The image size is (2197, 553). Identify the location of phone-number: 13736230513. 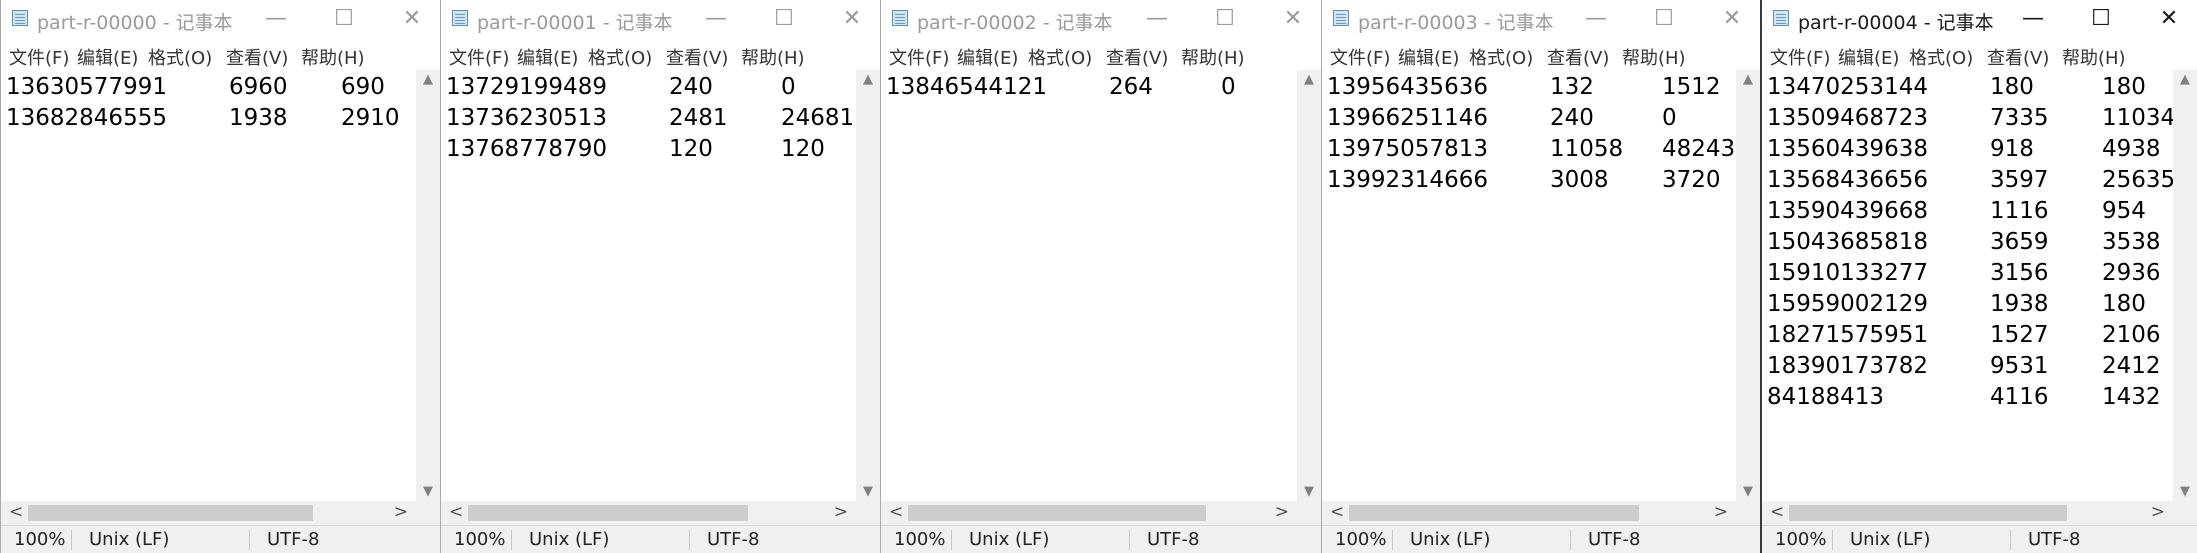
(526, 118).